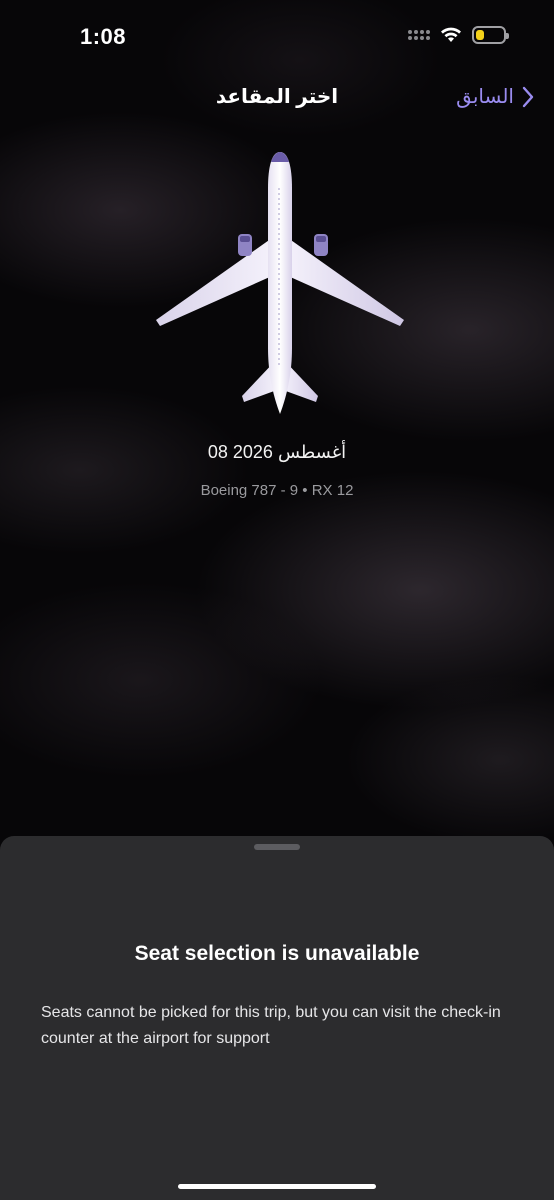  What do you see at coordinates (277, 452) in the screenshot?
I see `flight-date: 08 أغسطس 2026` at bounding box center [277, 452].